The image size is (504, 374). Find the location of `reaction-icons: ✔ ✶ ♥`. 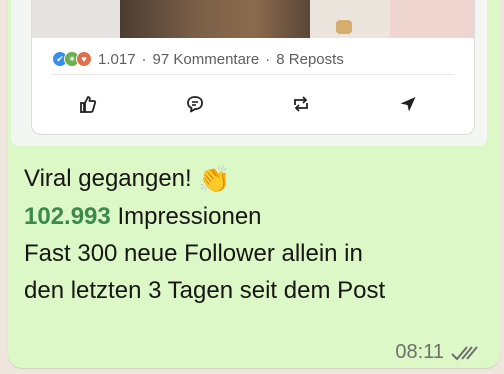

reaction-icons: ✔ ✶ ♥ is located at coordinates (72, 59).